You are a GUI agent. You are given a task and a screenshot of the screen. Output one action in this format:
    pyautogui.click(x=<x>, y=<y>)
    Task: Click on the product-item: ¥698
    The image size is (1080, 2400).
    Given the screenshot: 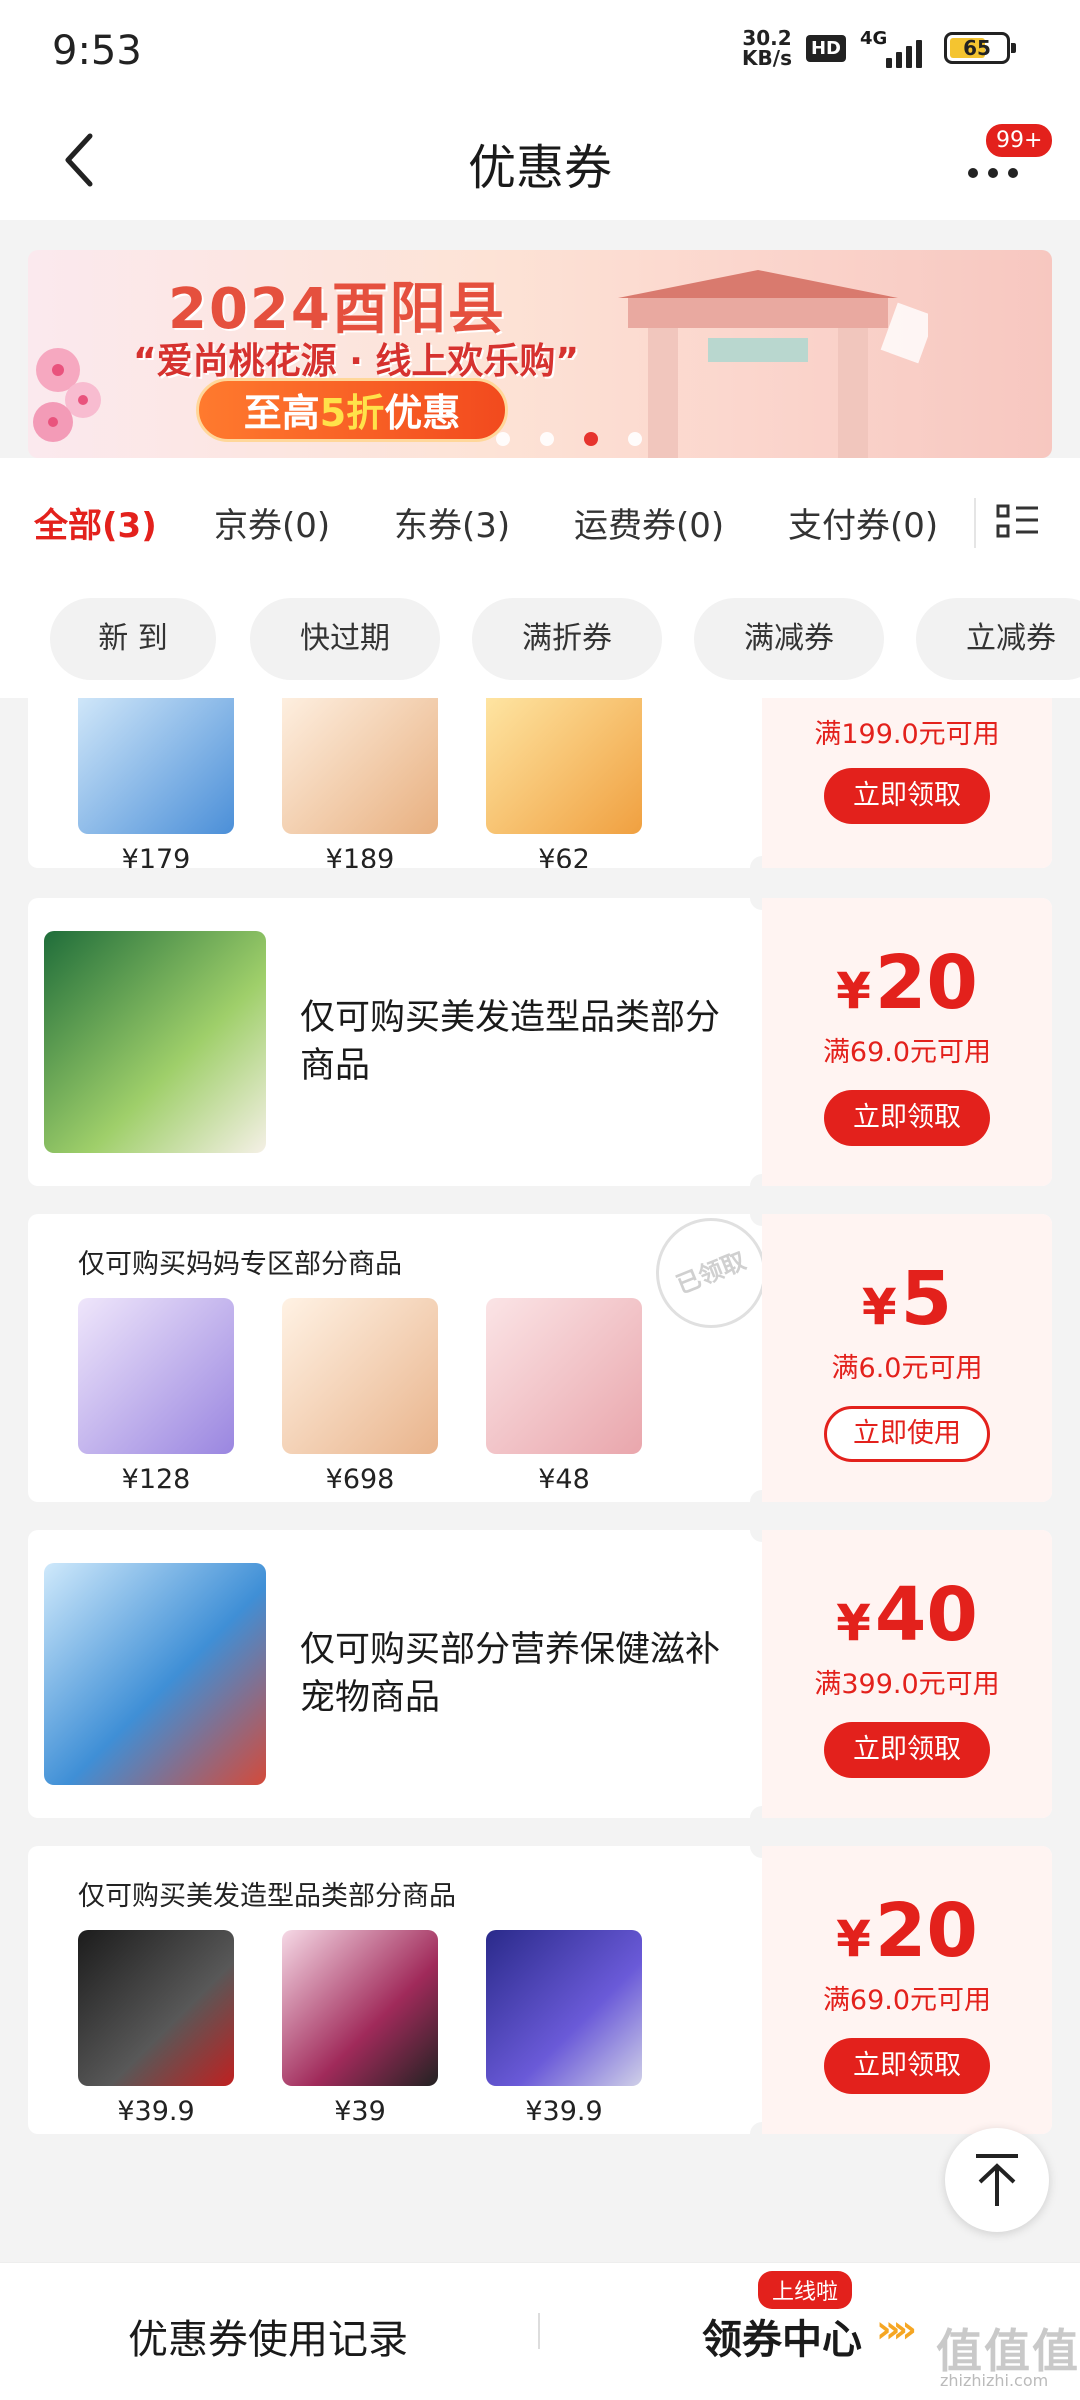 What is the action you would take?
    pyautogui.click(x=360, y=1396)
    